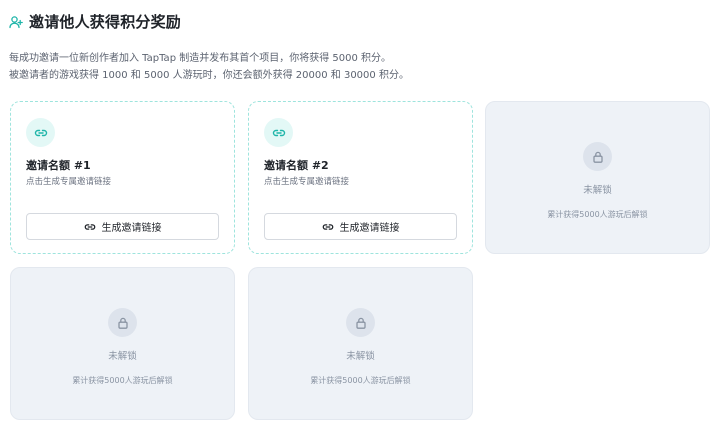 This screenshot has width=720, height=431. What do you see at coordinates (296, 165) in the screenshot?
I see `quota-title: 邀请名额 #2` at bounding box center [296, 165].